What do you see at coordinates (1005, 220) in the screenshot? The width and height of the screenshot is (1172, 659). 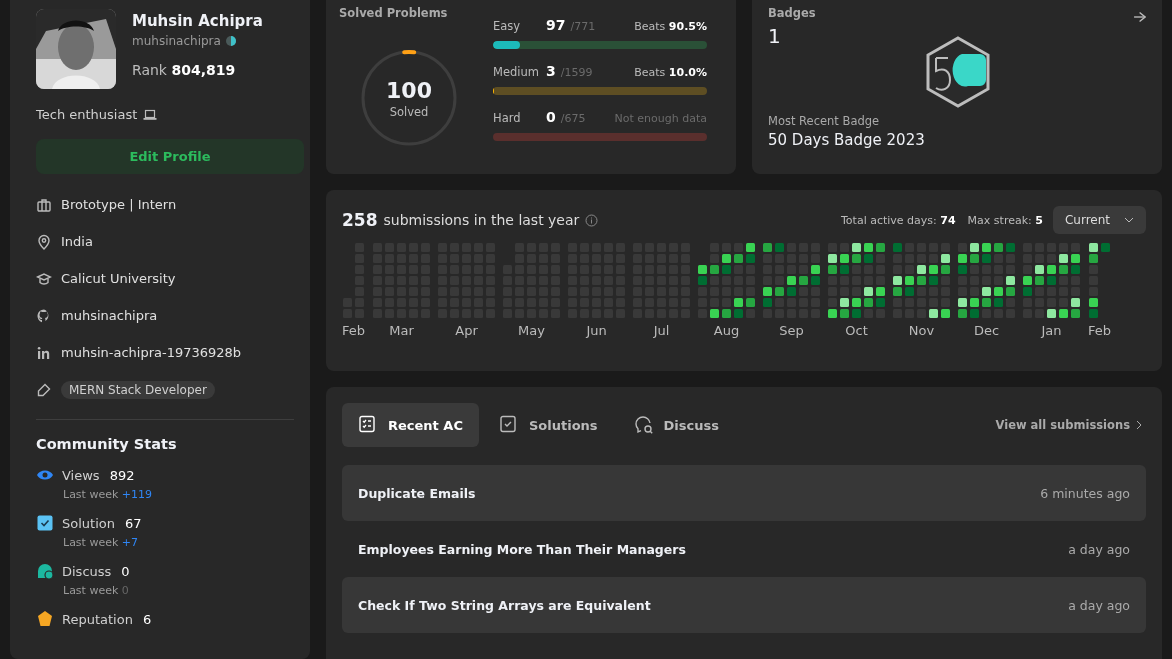 I see `max-streak-text: Max streak: 5` at bounding box center [1005, 220].